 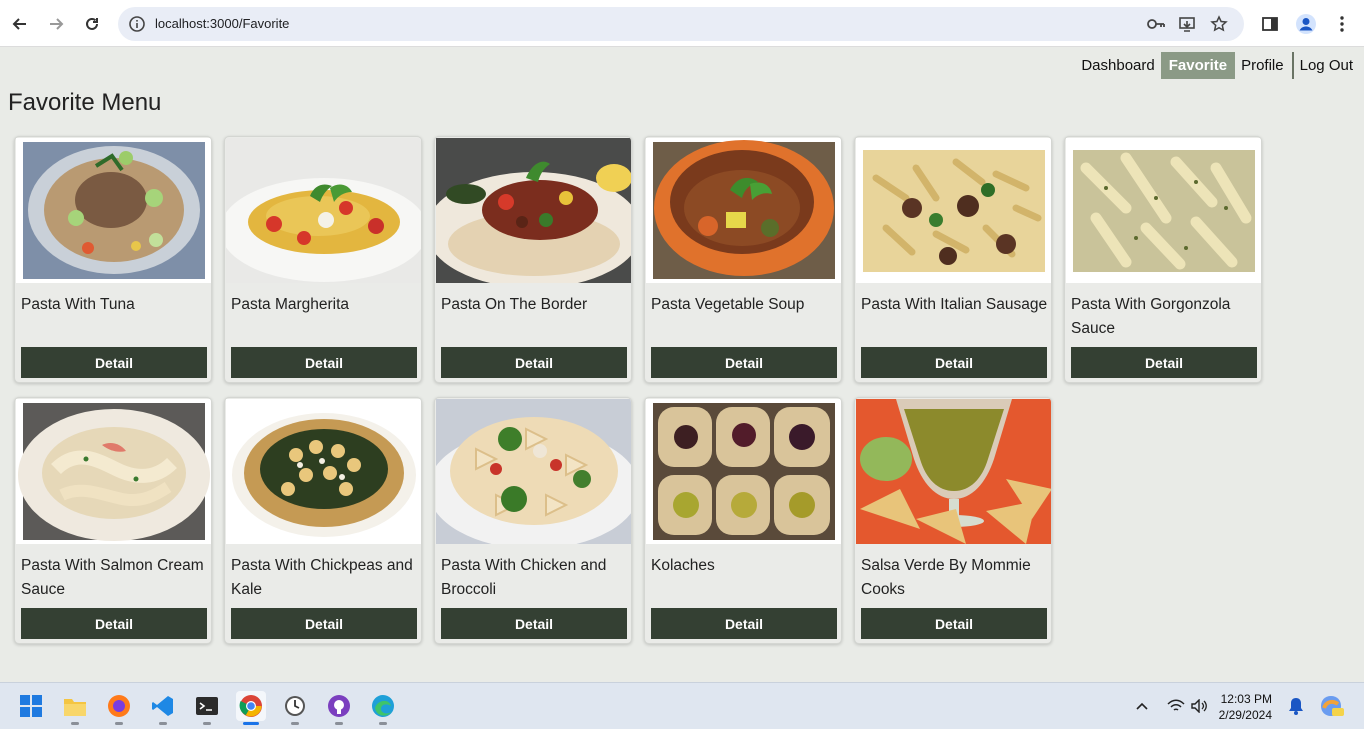 What do you see at coordinates (20, 24) in the screenshot?
I see `back-icon` at bounding box center [20, 24].